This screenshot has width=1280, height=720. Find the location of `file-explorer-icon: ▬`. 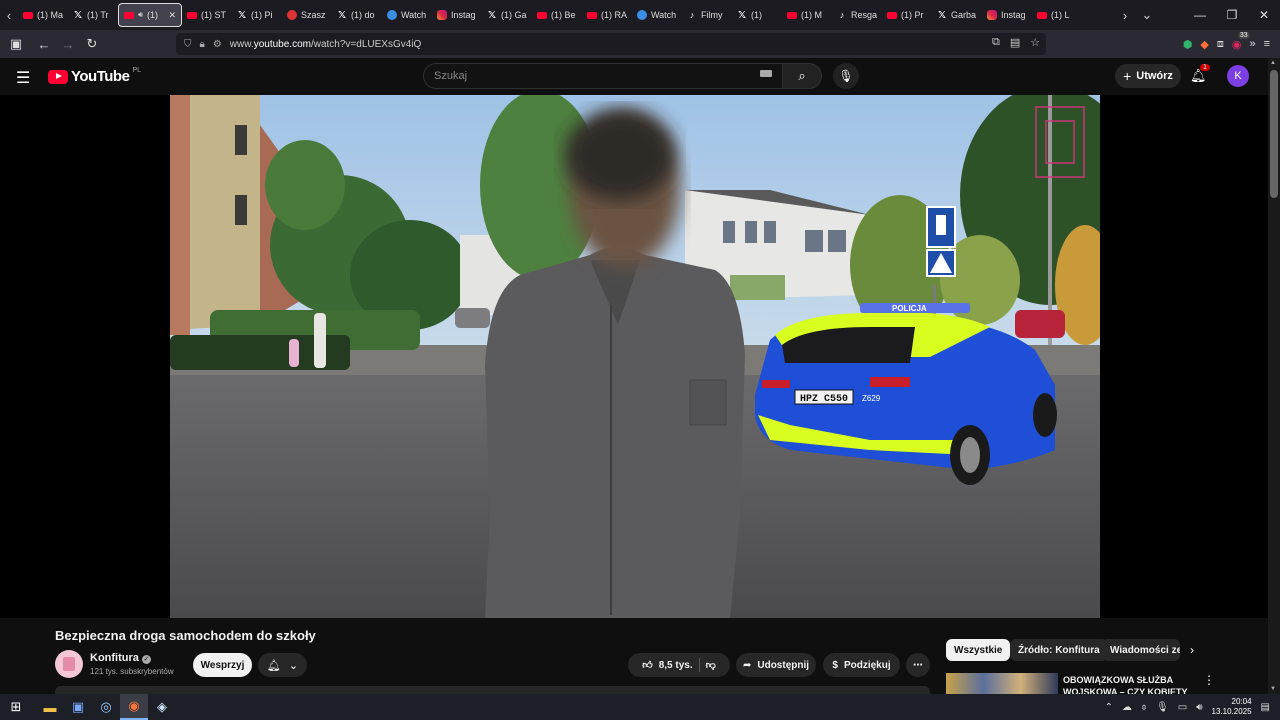

file-explorer-icon: ▬ is located at coordinates (50, 707).